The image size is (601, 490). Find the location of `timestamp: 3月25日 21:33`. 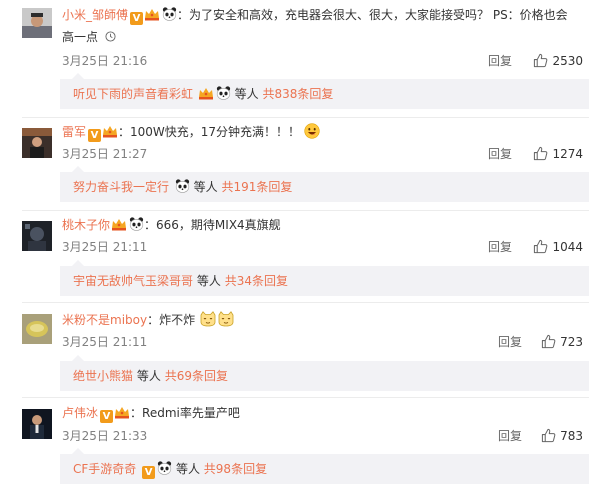

timestamp: 3月25日 21:33 is located at coordinates (105, 436).